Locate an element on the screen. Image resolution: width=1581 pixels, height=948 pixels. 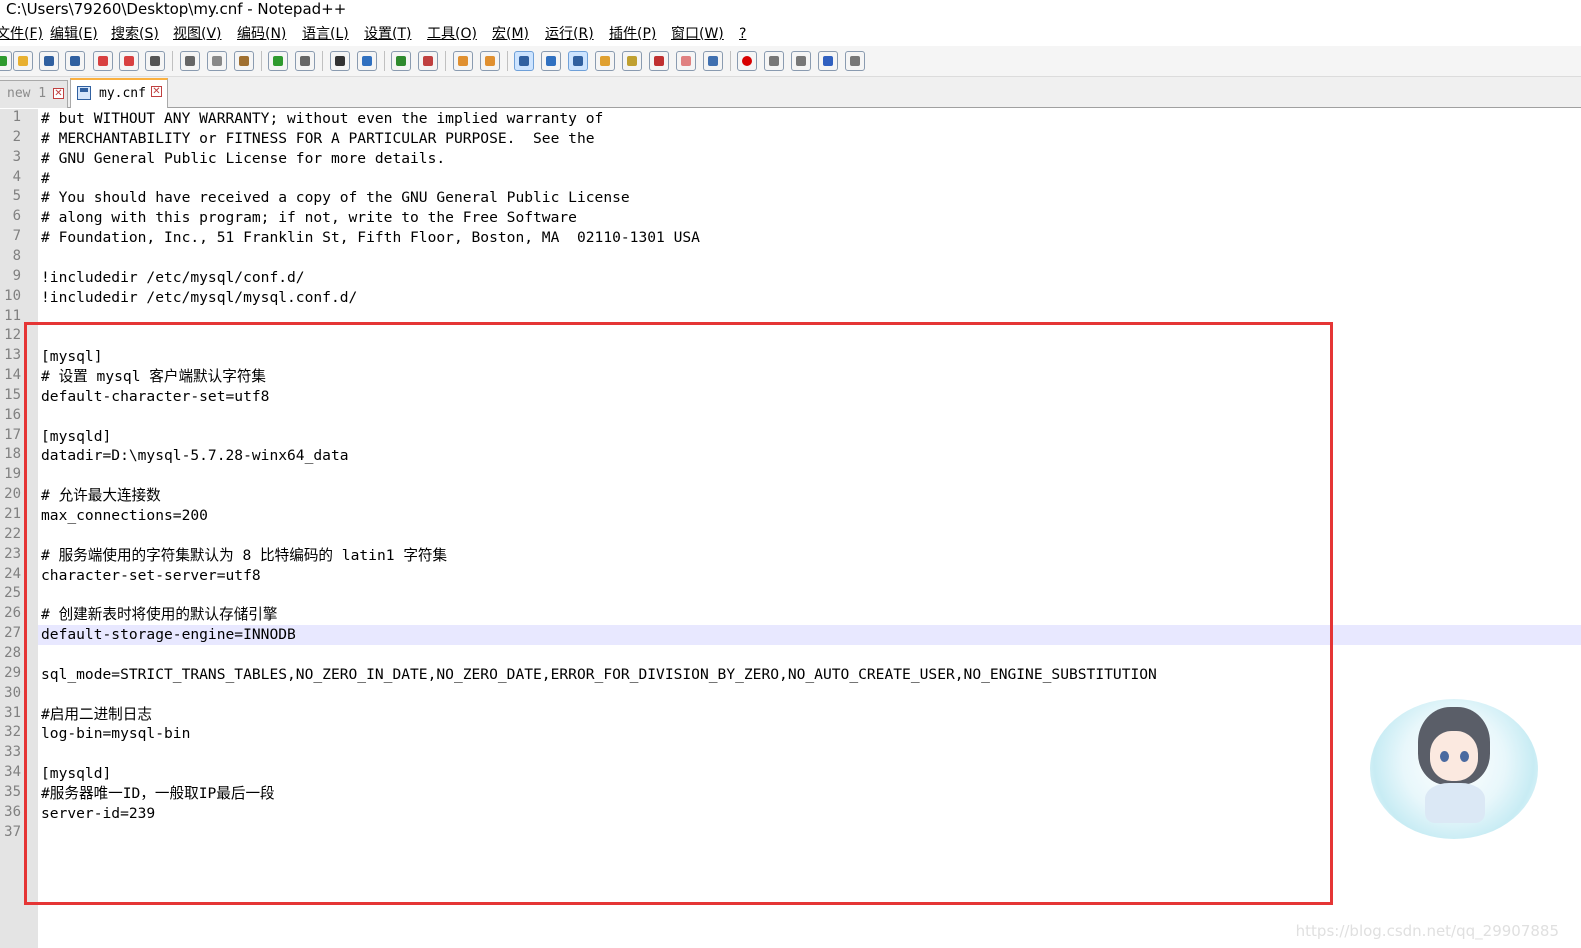
line-number: 36 is located at coordinates (12, 811).